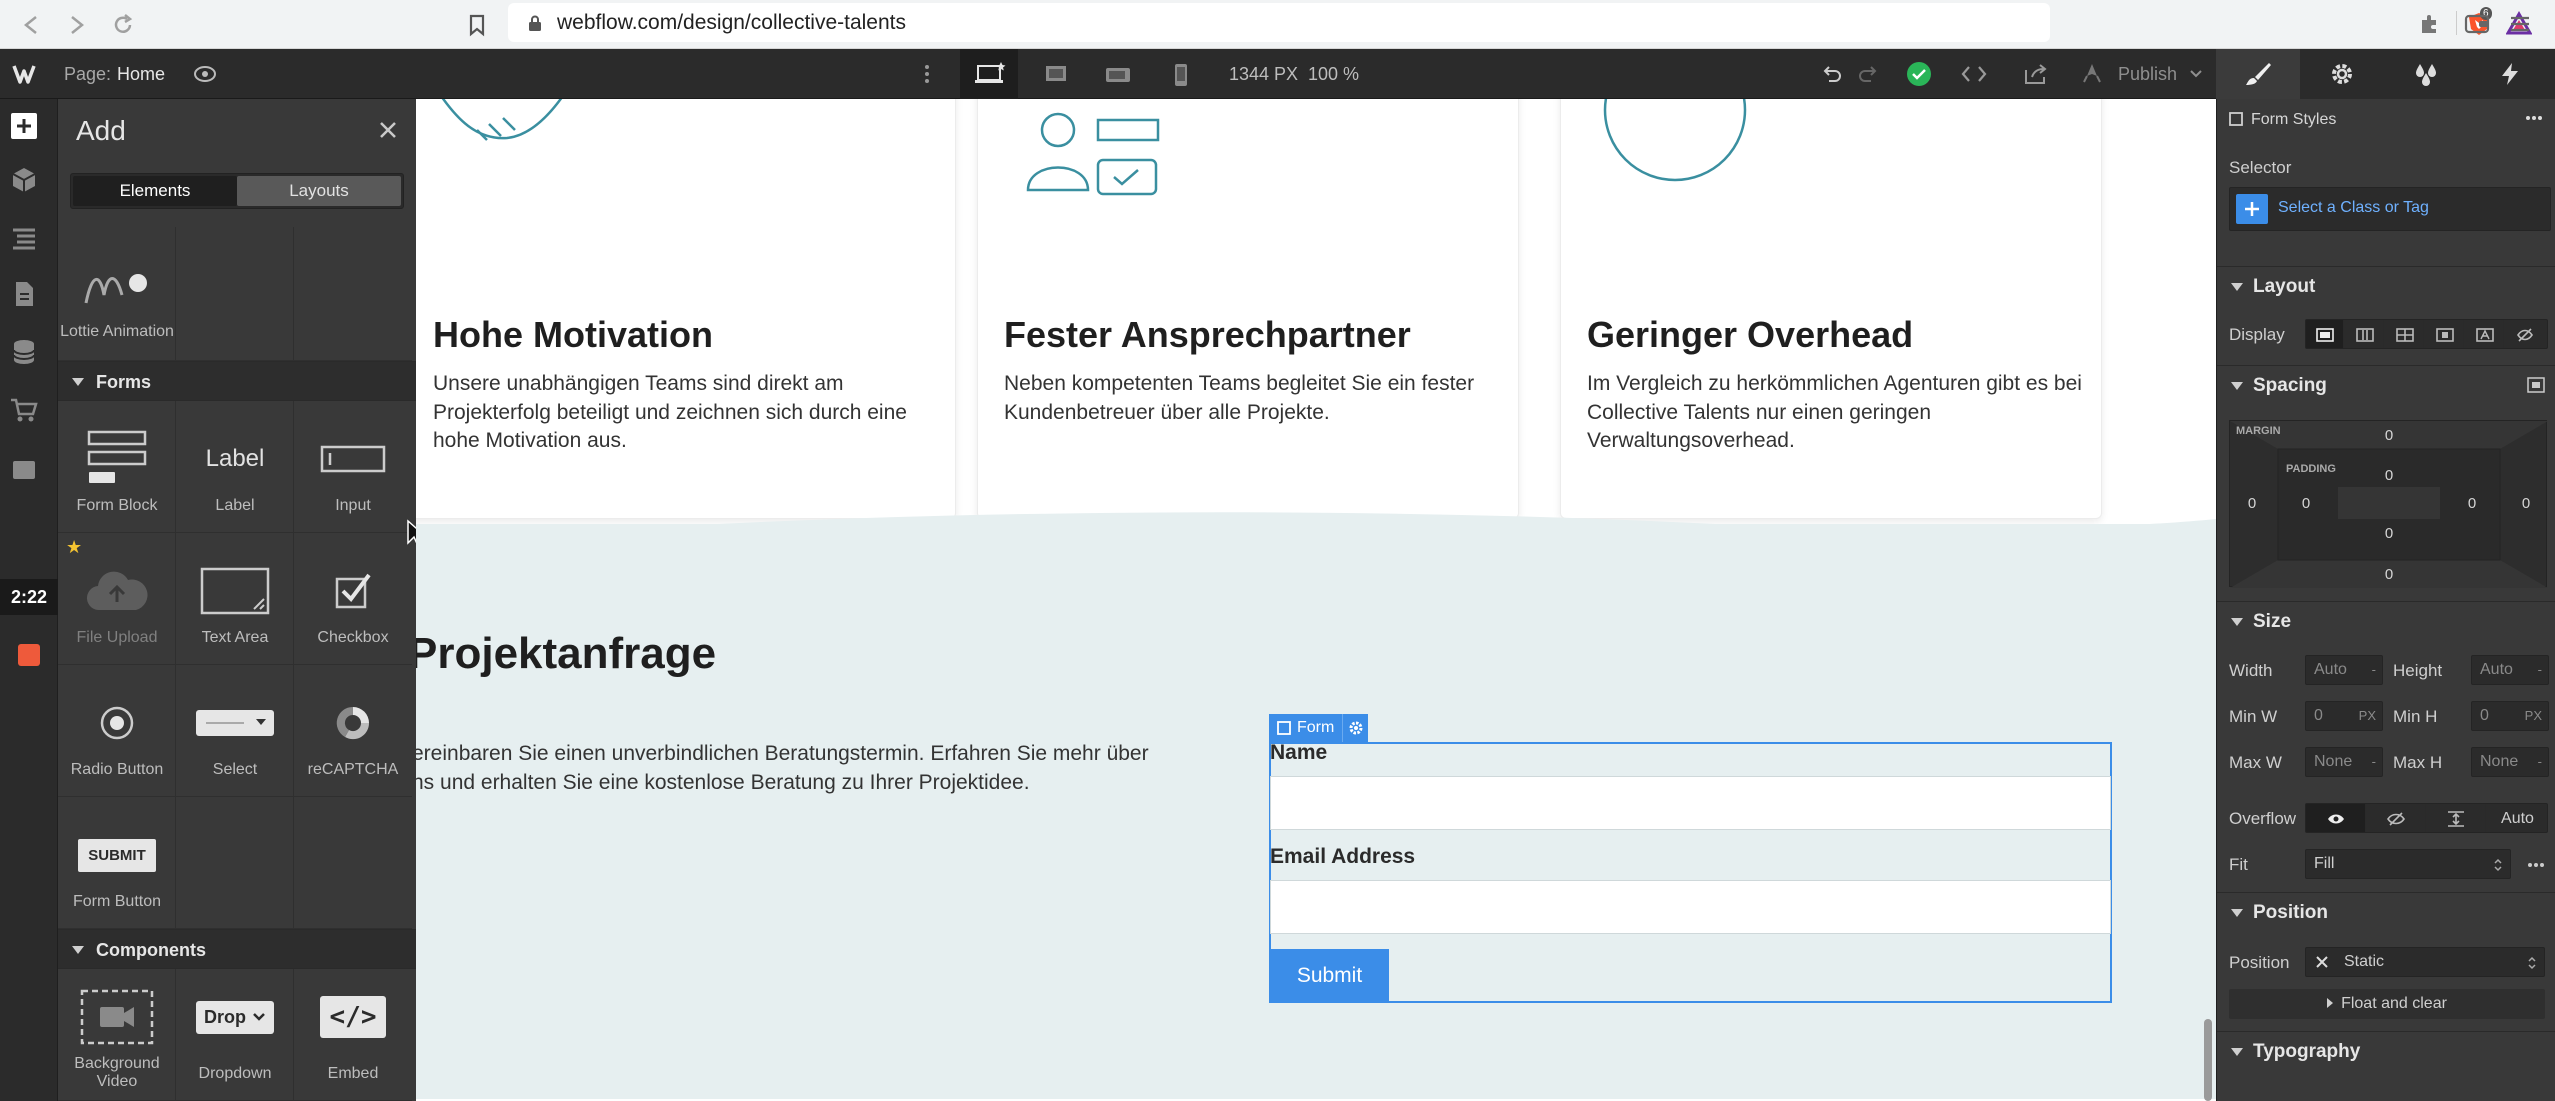  Describe the element at coordinates (2396, 818) in the screenshot. I see `overflow-hidden-icon` at that location.